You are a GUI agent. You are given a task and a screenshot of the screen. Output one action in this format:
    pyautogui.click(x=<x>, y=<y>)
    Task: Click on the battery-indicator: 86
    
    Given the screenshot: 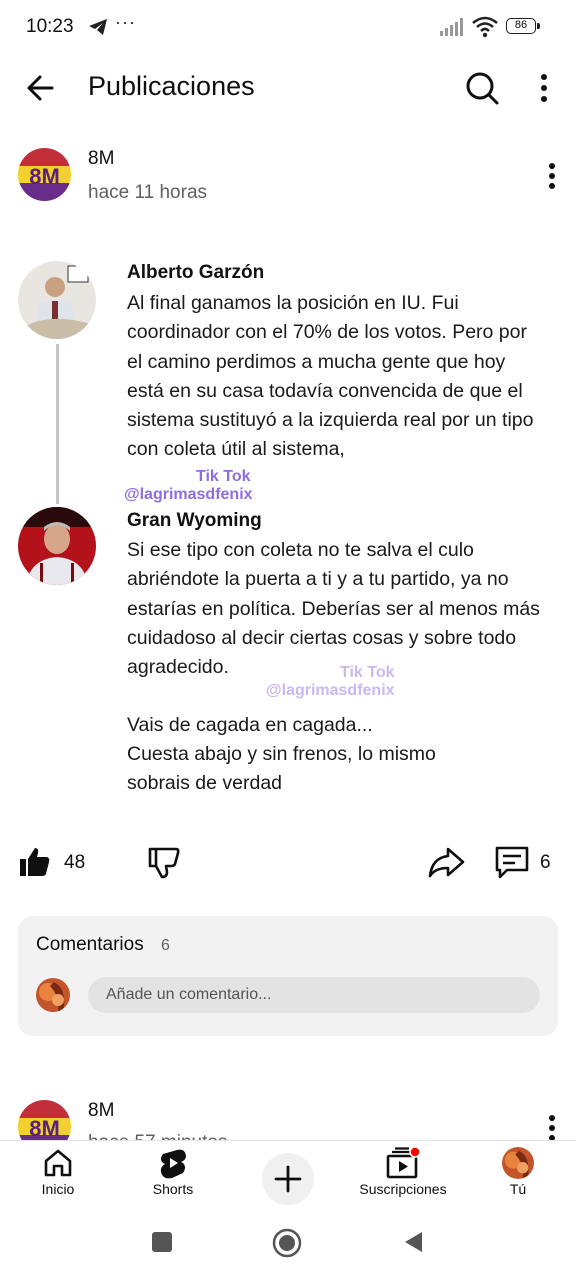 What is the action you would take?
    pyautogui.click(x=523, y=26)
    